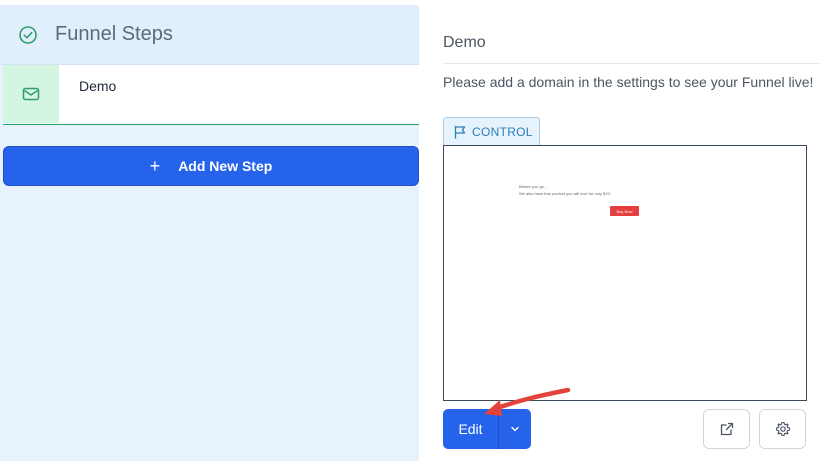 The width and height of the screenshot is (820, 461). I want to click on check-circle-icon, so click(28, 35).